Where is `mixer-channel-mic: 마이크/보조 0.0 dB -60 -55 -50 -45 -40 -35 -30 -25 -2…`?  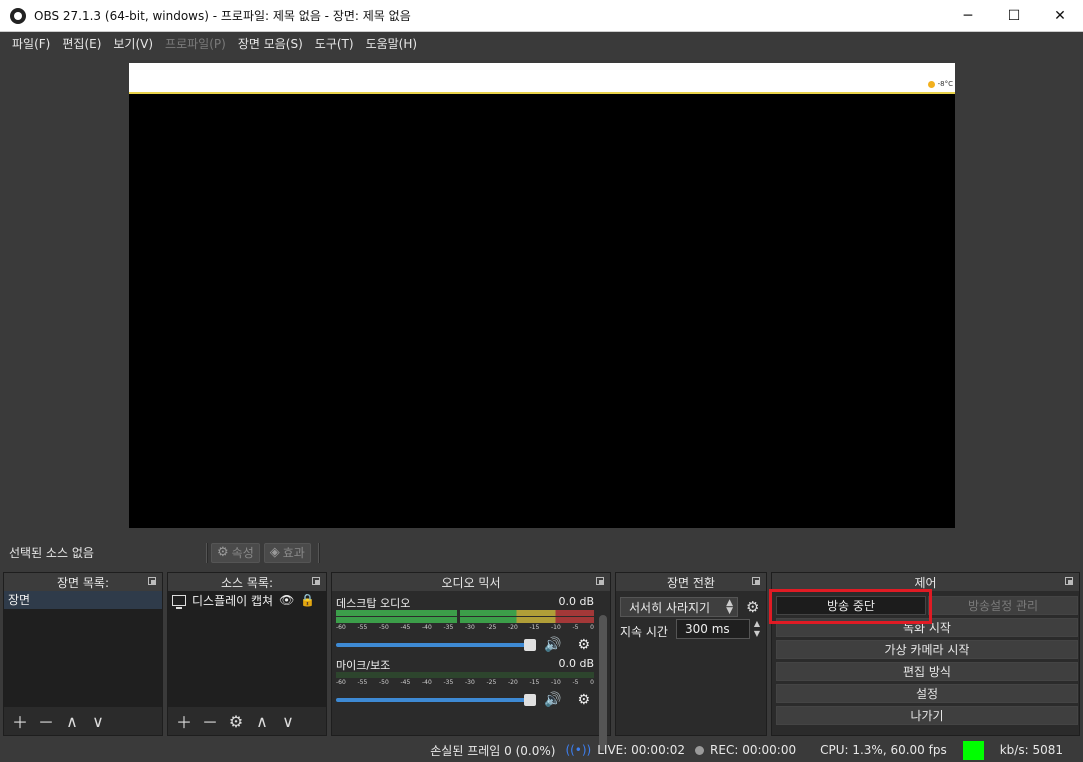 mixer-channel-mic: 마이크/보조 0.0 dB -60 -55 -50 -45 -40 -35 -30 -25 -2… is located at coordinates (465, 683).